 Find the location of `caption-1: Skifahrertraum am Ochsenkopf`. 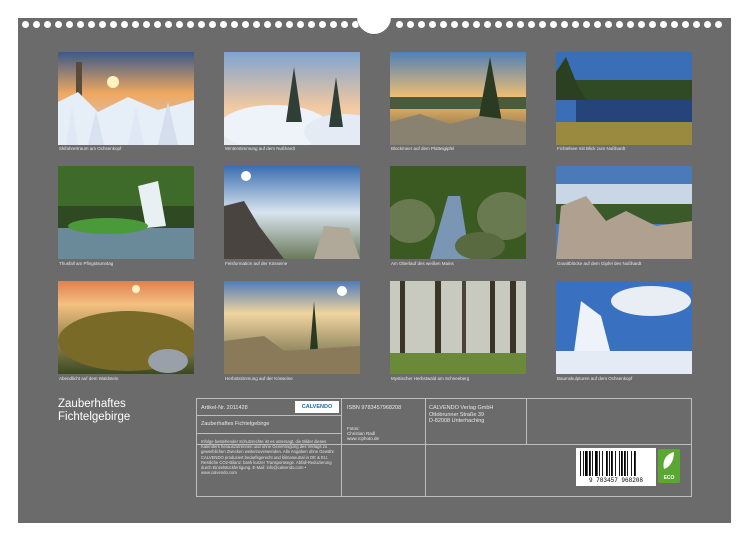

caption-1: Skifahrertraum am Ochsenkopf is located at coordinates (90, 148).